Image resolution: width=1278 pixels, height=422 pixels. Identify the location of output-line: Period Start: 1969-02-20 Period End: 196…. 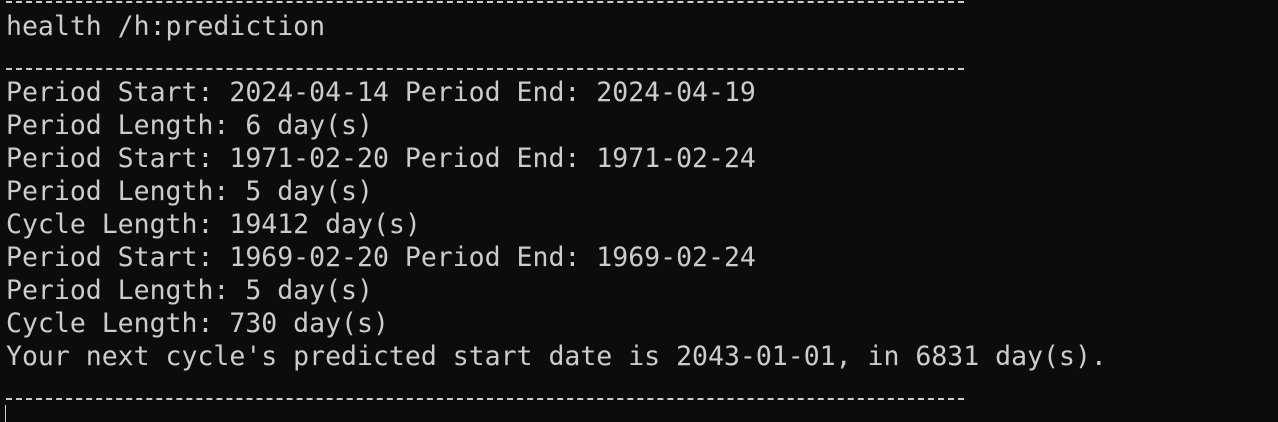
(381, 257).